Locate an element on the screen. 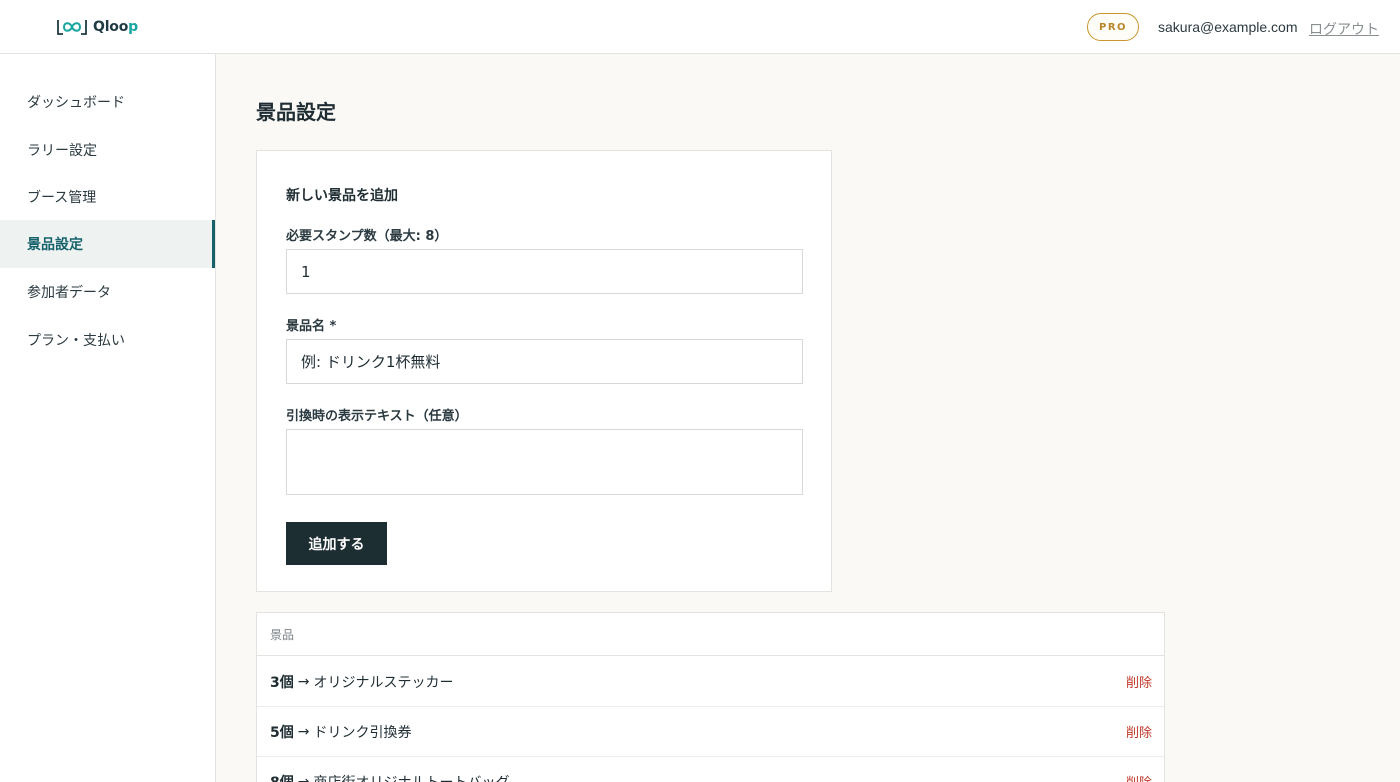 The width and height of the screenshot is (1400, 782). required-stamps-value: 1 is located at coordinates (306, 271).